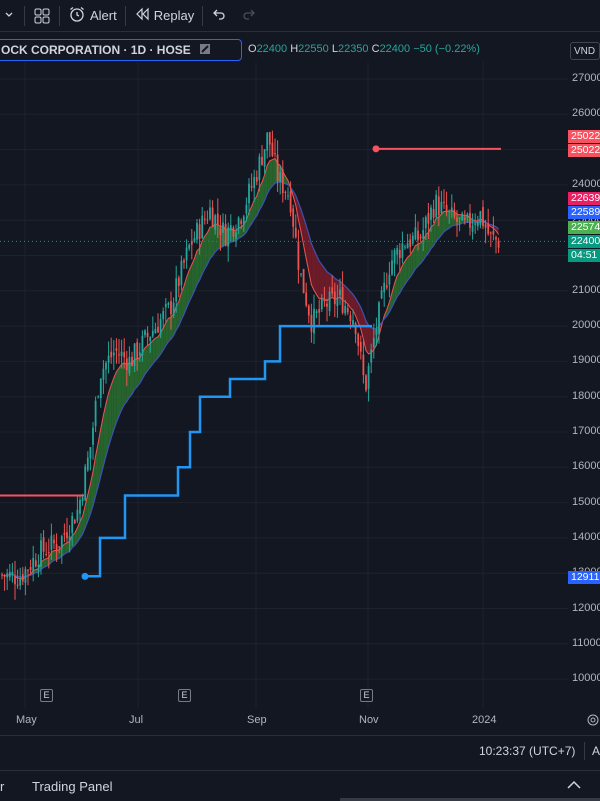 This screenshot has width=600, height=801. What do you see at coordinates (313, 49) in the screenshot?
I see `high-value: 22550` at bounding box center [313, 49].